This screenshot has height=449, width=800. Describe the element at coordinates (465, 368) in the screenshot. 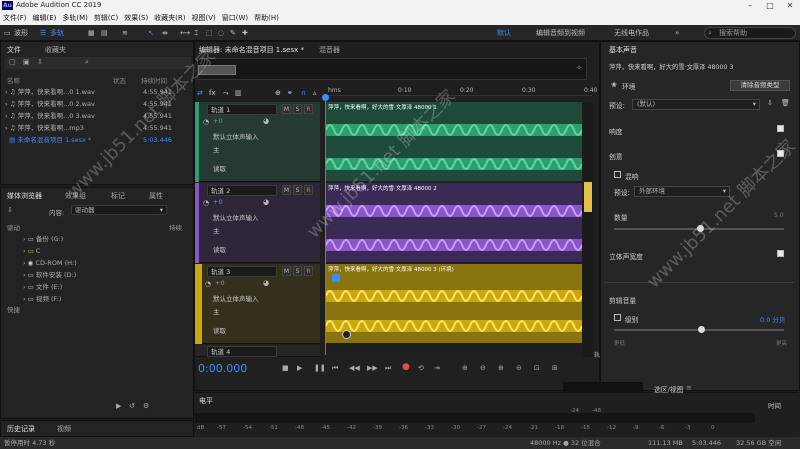

I see `zoom-in-amp-icon: ⊕` at that location.